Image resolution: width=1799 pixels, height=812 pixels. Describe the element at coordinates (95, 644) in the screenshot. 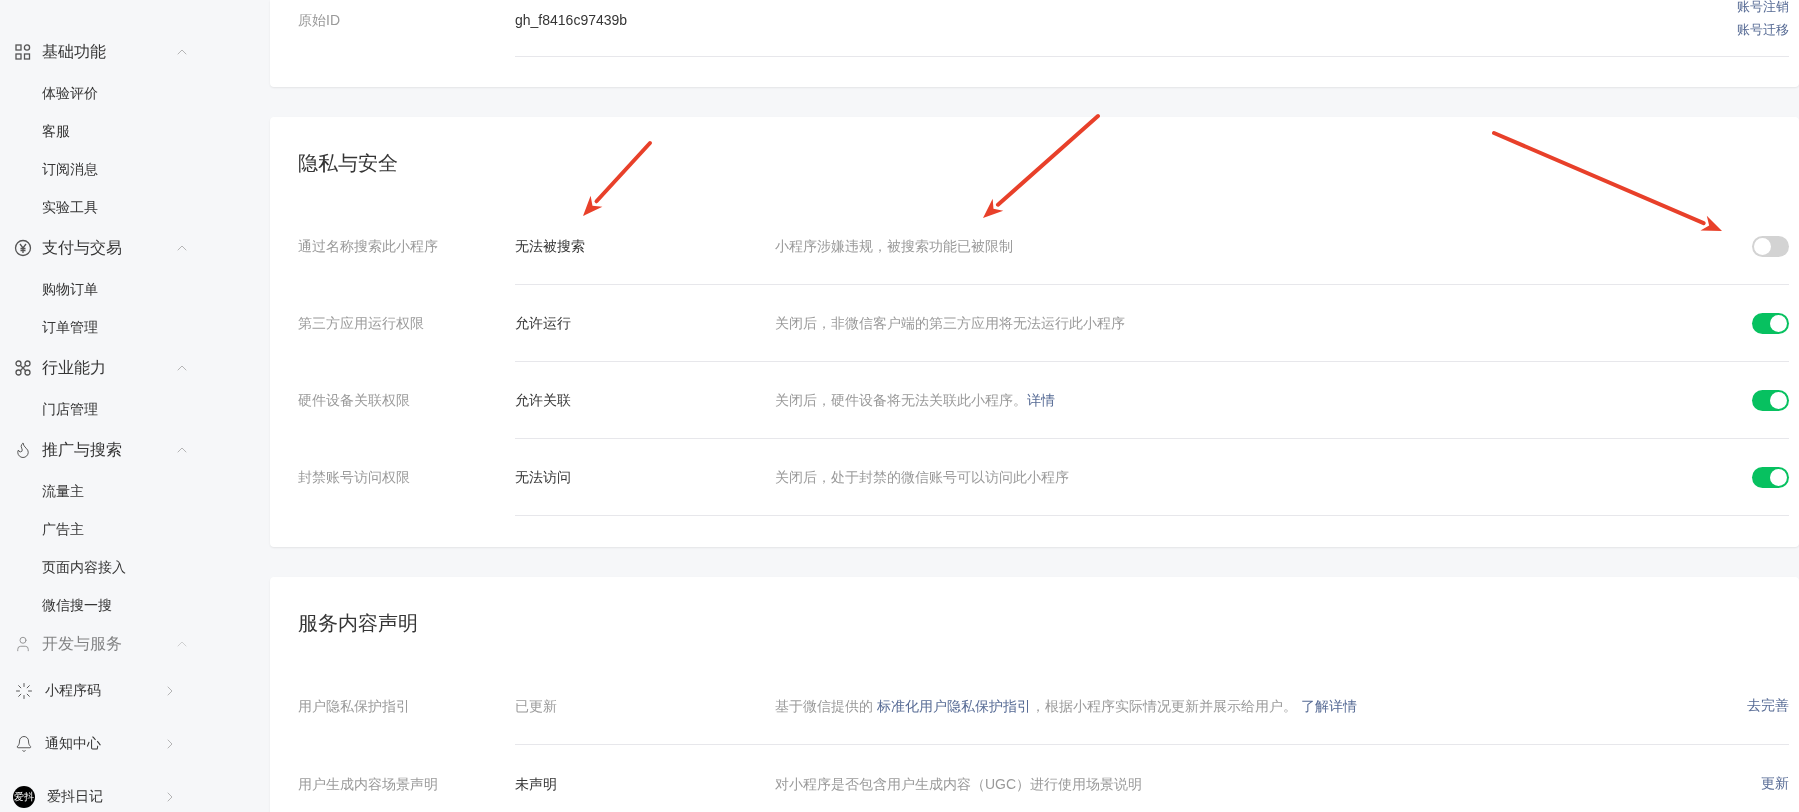

I see `sidebar-group: 开发与服务` at that location.